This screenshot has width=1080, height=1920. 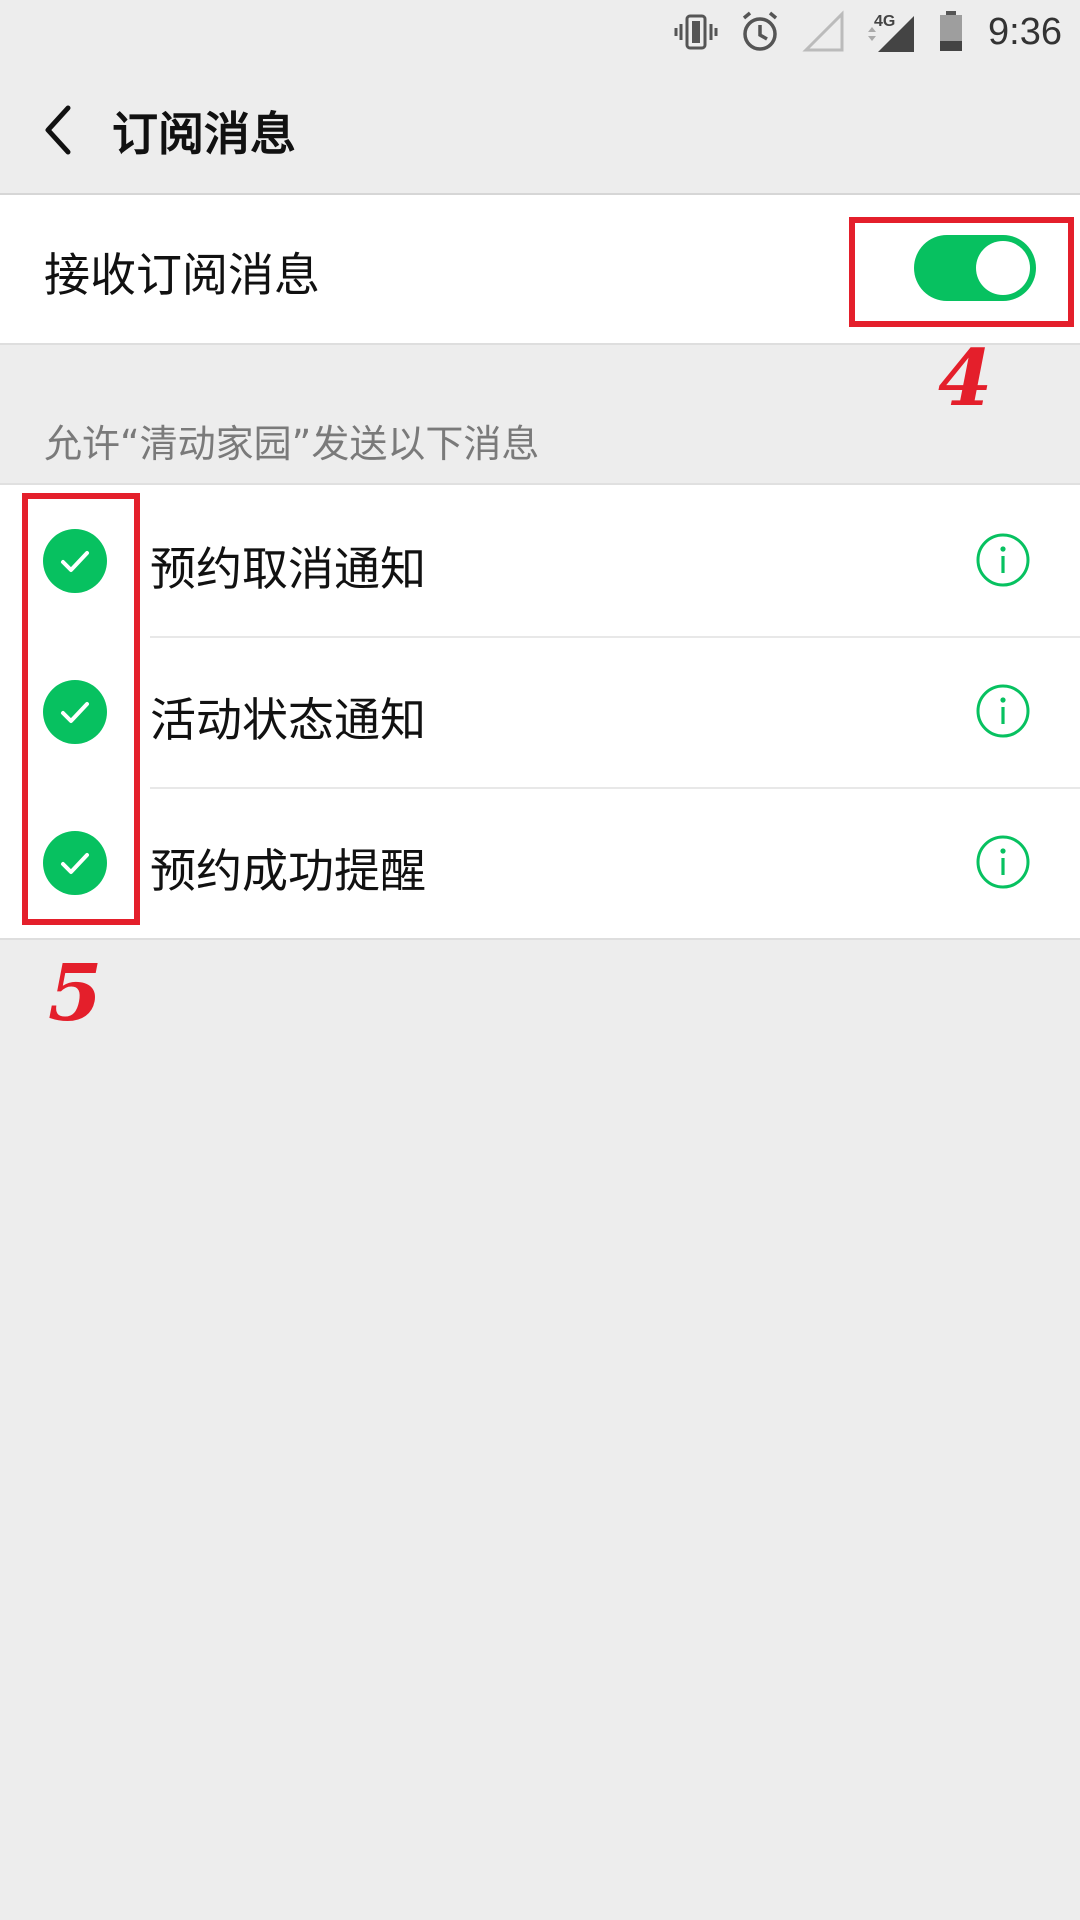 What do you see at coordinates (867, 32) in the screenshot?
I see `status-icons: 4G 9:36` at bounding box center [867, 32].